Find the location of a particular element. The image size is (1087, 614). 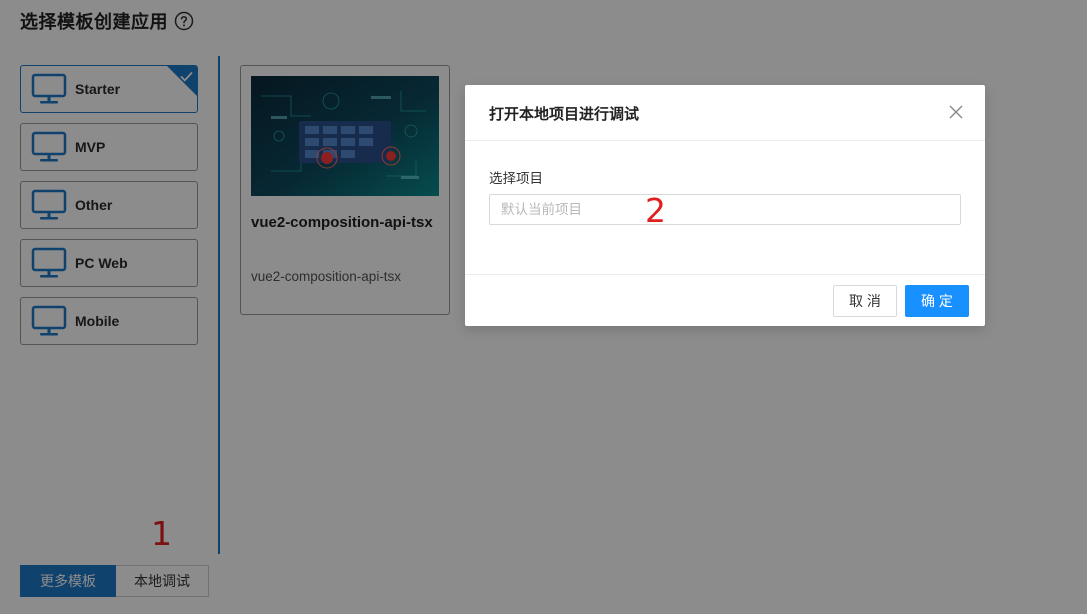

cancel-button: 取 消 is located at coordinates (865, 301).